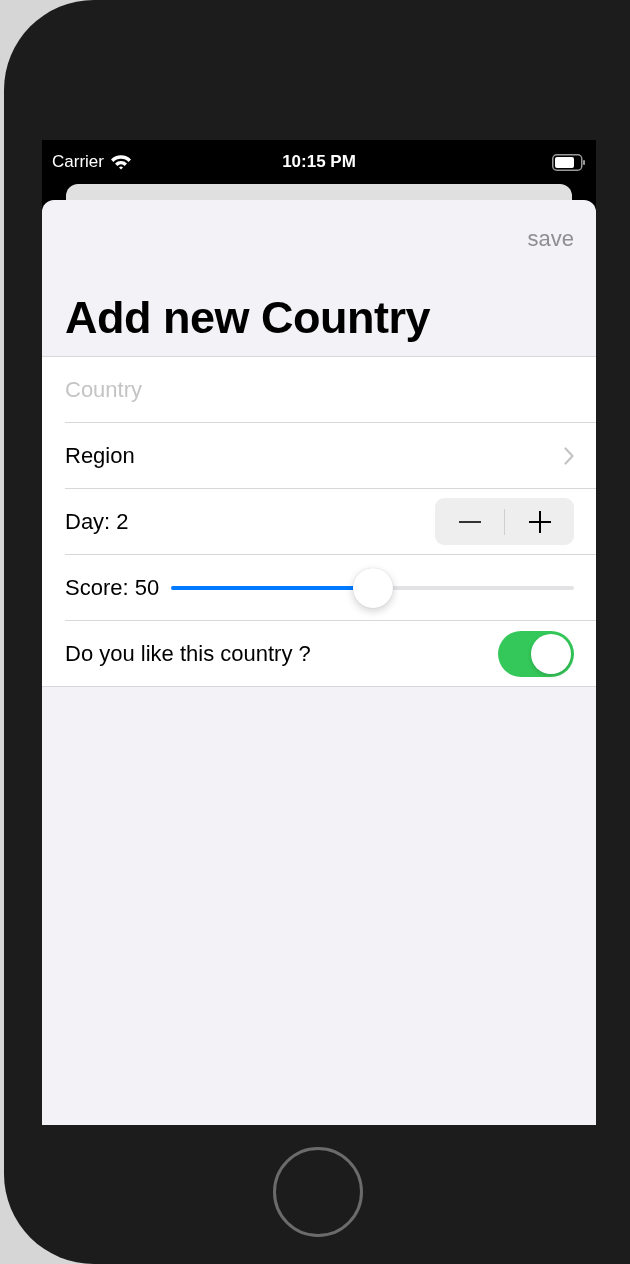  Describe the element at coordinates (330, 456) in the screenshot. I see `region-row: Region` at that location.